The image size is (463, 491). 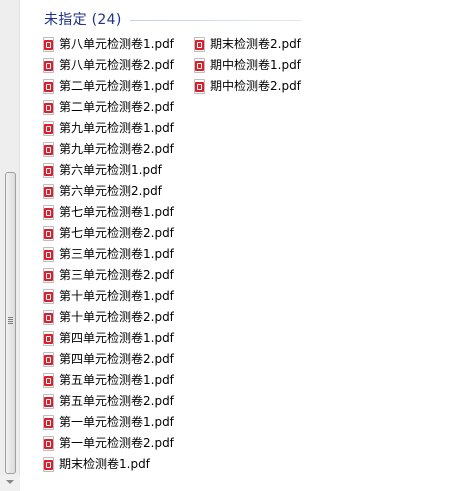 I want to click on file-name: 第十单元检测卷1.pdf, so click(x=116, y=296).